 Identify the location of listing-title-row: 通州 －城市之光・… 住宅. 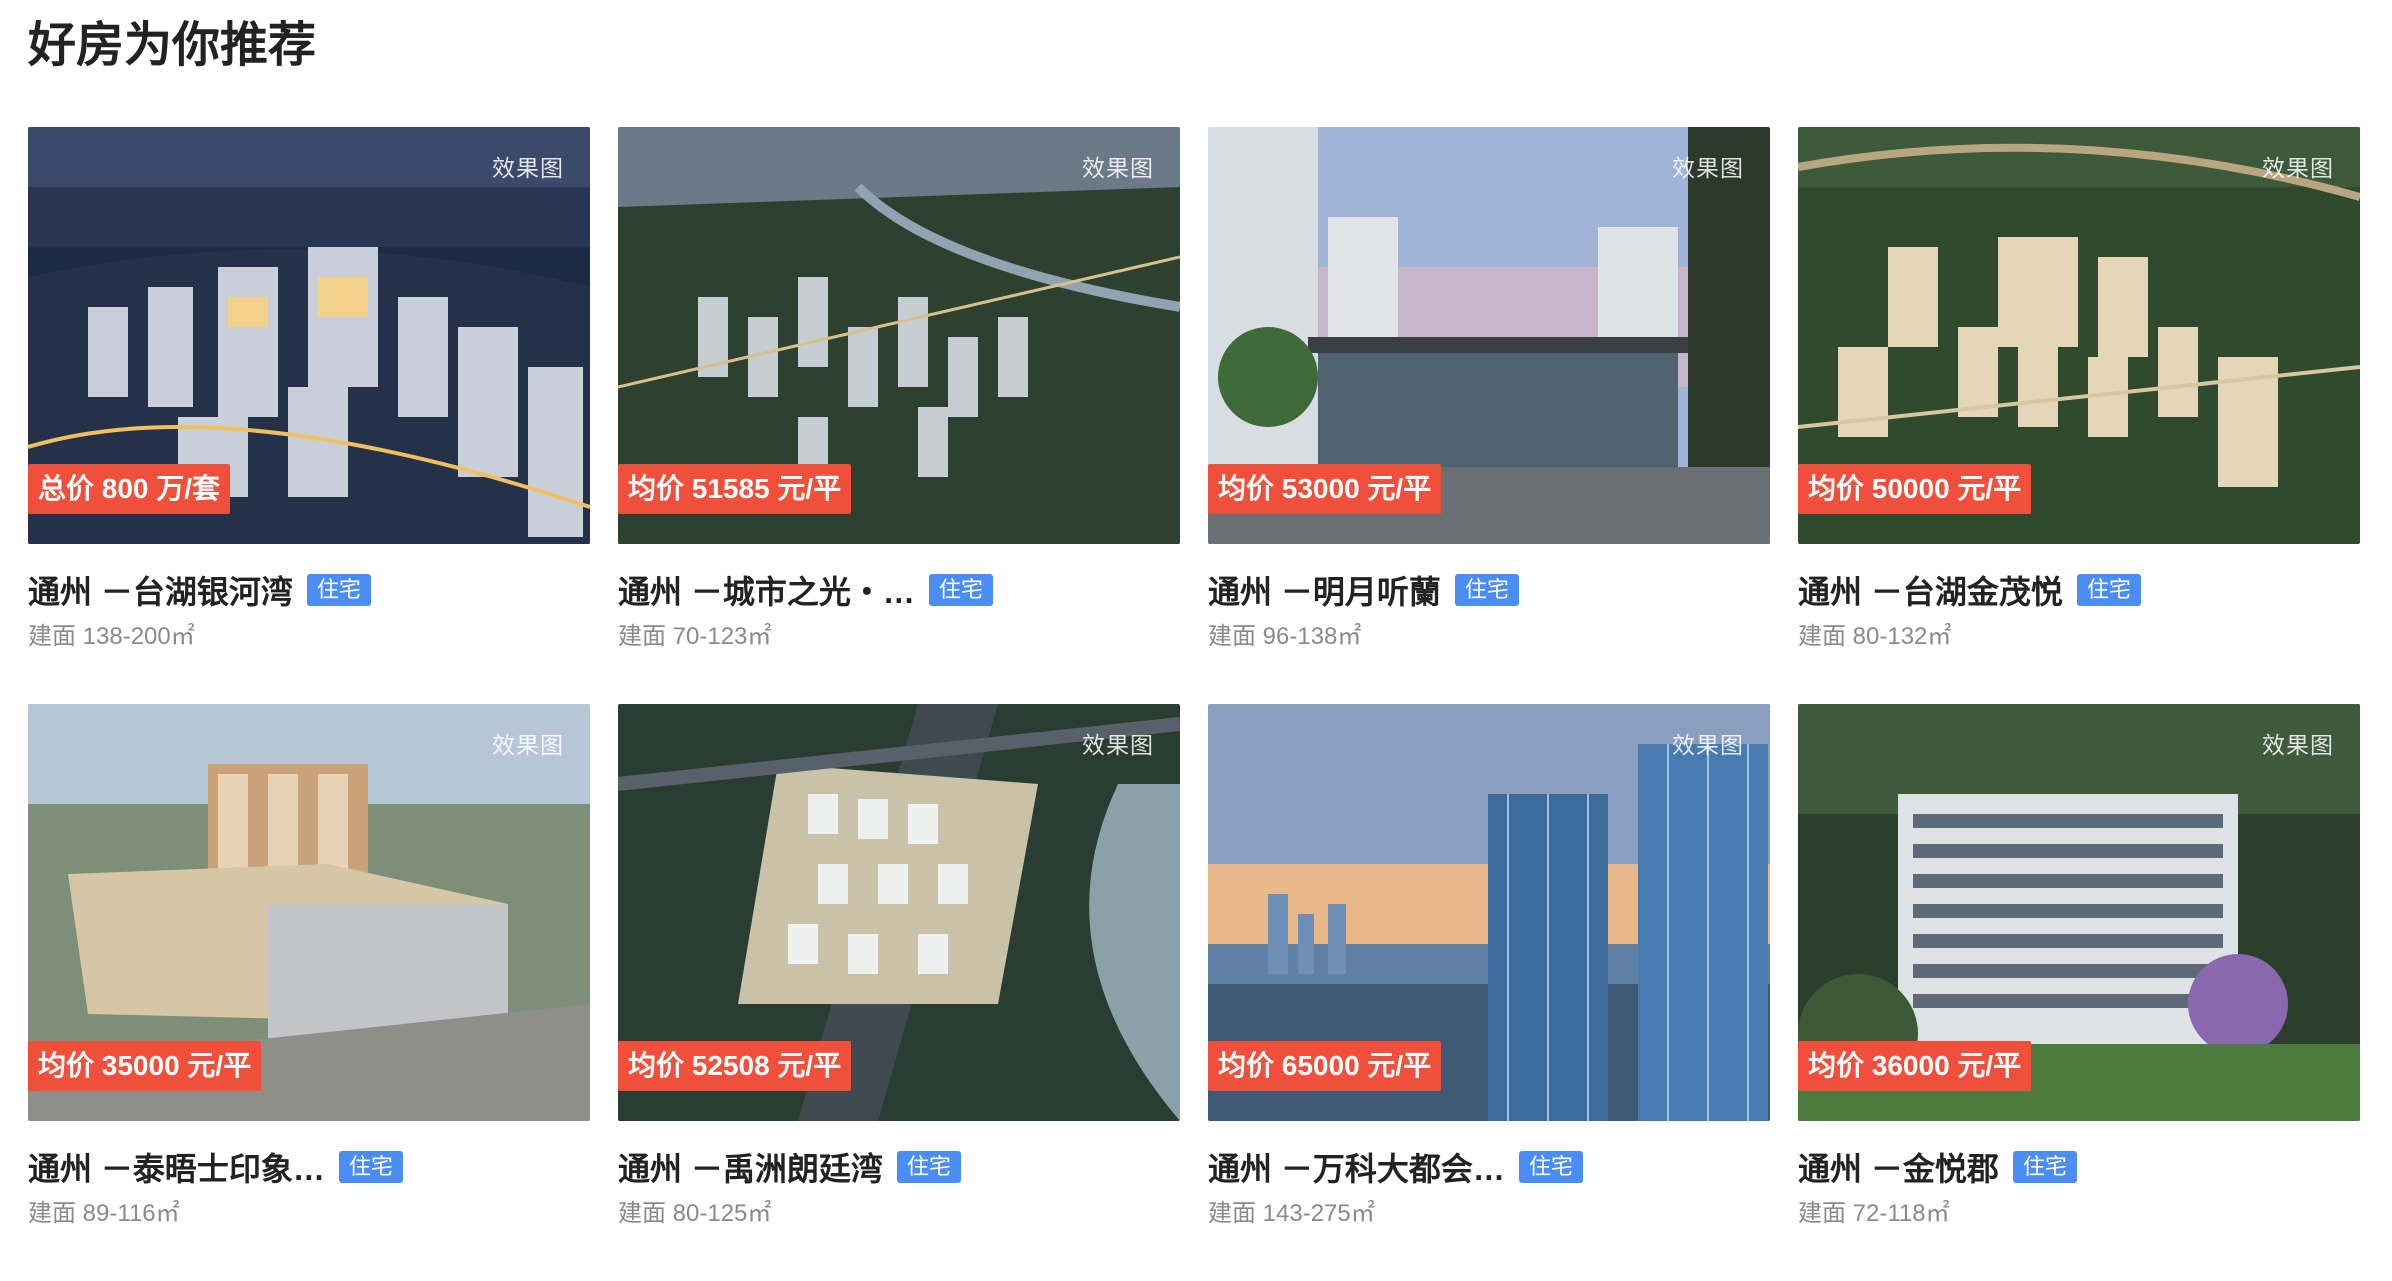
(899, 590).